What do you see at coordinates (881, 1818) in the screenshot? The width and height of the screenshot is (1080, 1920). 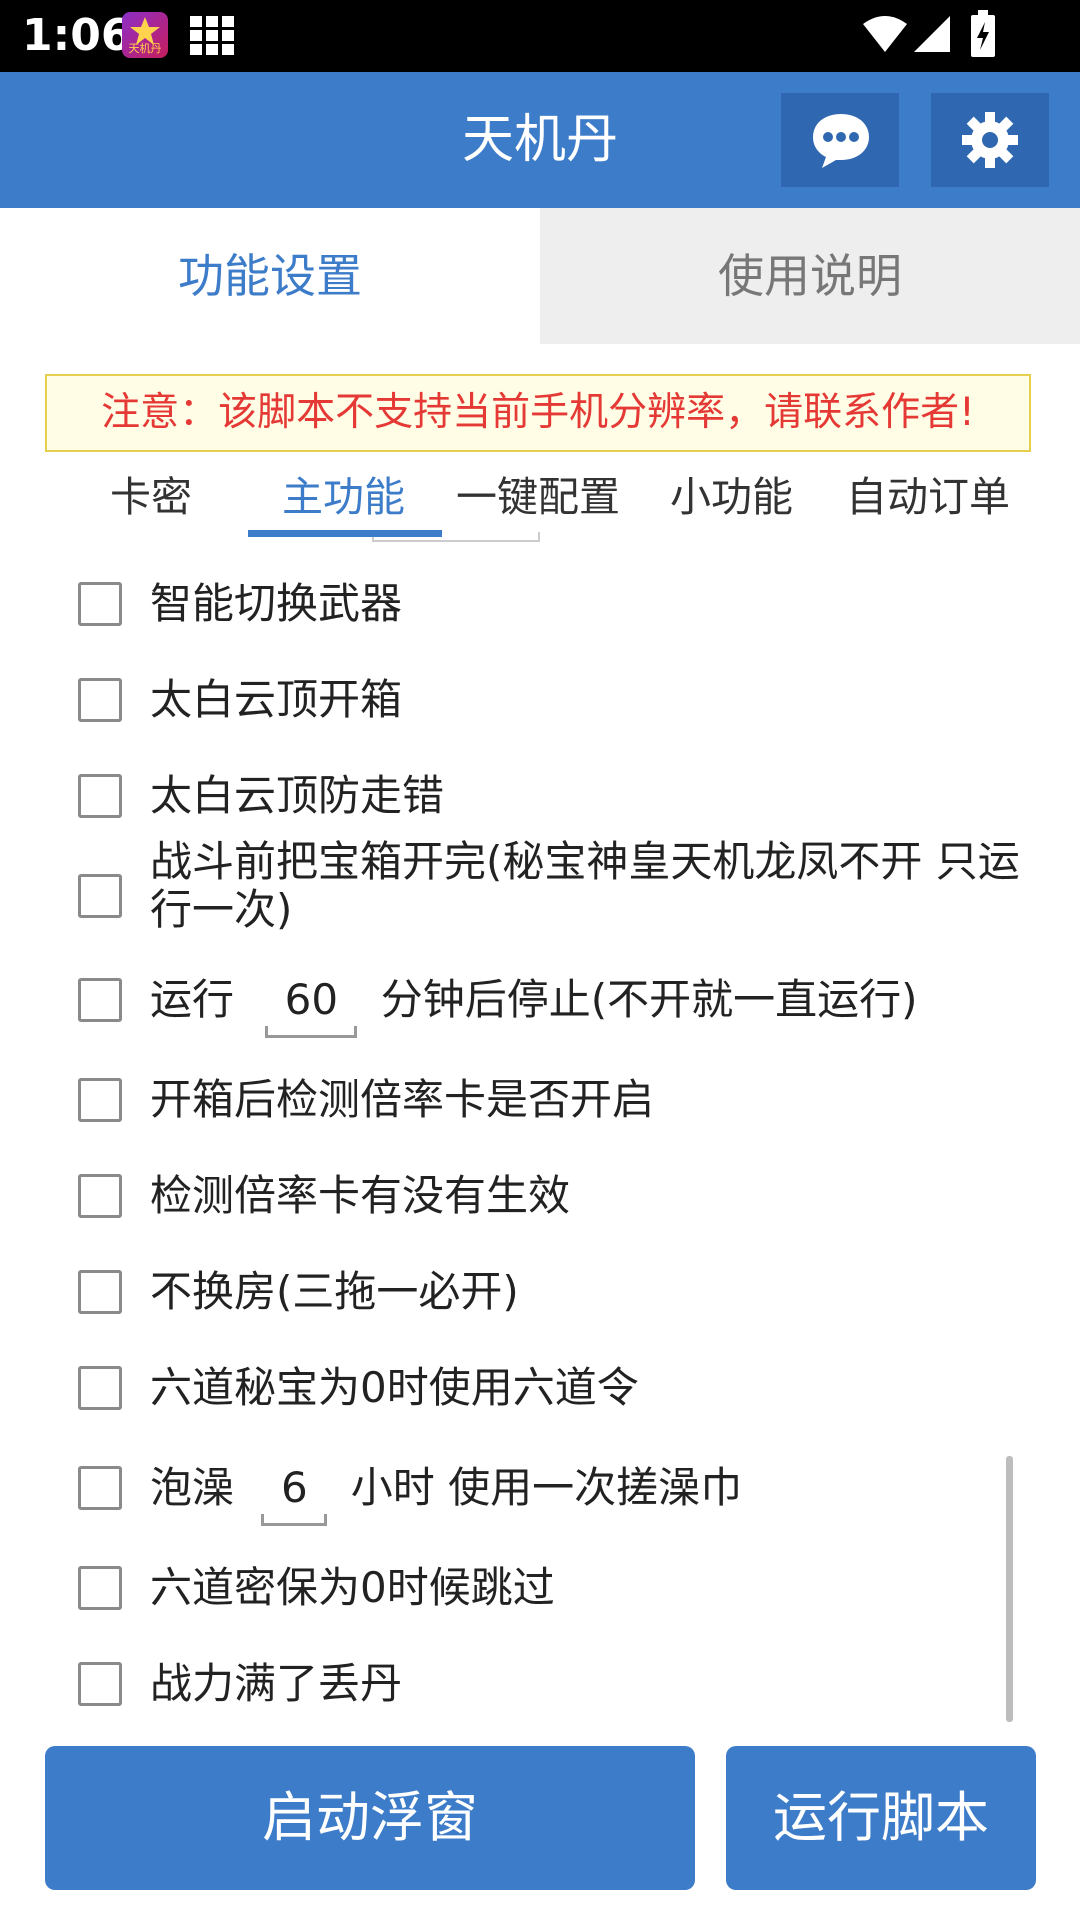 I see `run-script-button: 运行脚本` at bounding box center [881, 1818].